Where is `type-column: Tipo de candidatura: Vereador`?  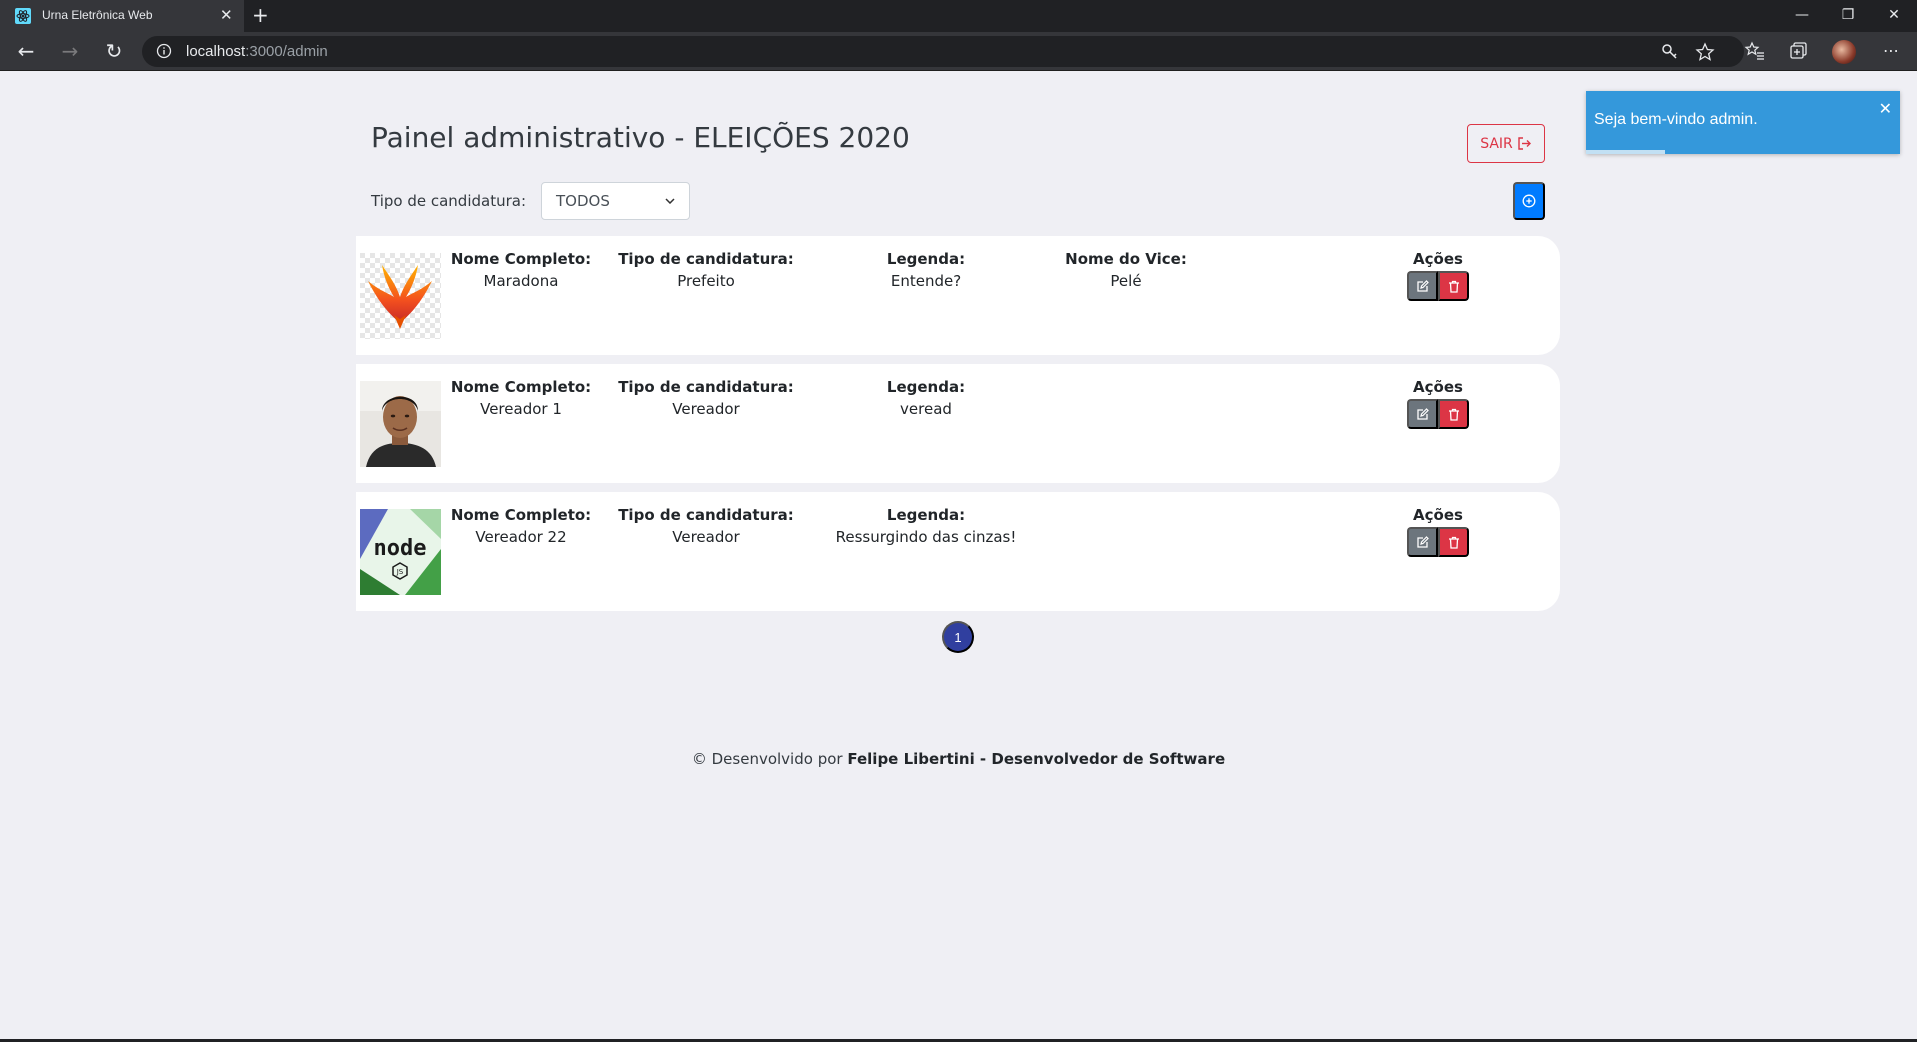
type-column: Tipo de candidatura: Vereador is located at coordinates (706, 398).